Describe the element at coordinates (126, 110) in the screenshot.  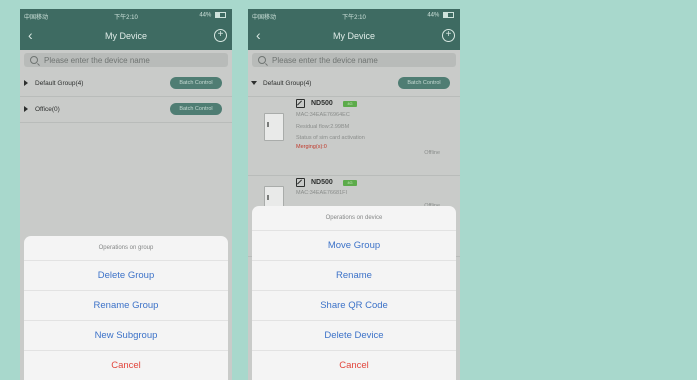
I see `group-row-office: Office(0) Batch Control` at that location.